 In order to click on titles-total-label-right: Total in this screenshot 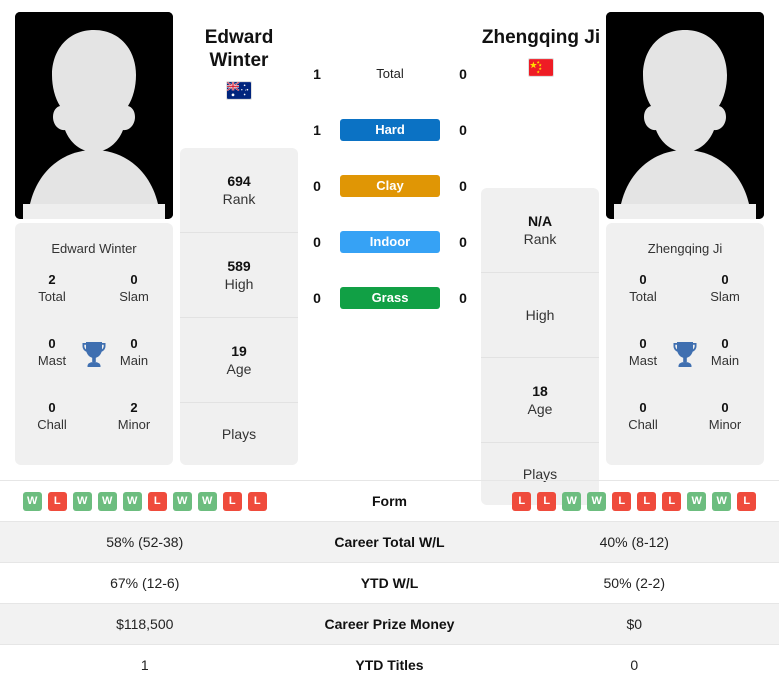, I will do `click(643, 296)`.